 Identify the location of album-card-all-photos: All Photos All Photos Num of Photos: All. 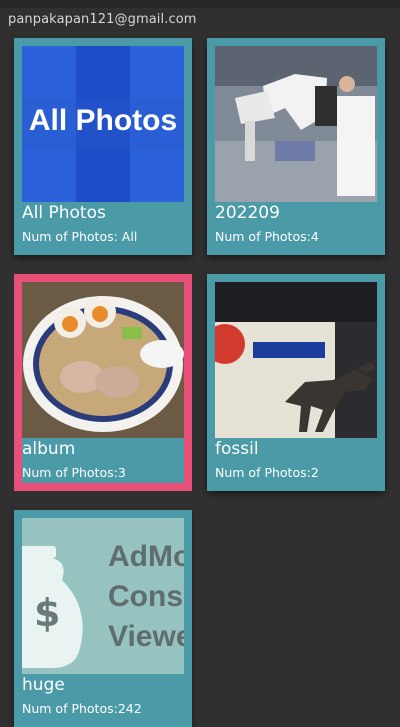
(103, 146).